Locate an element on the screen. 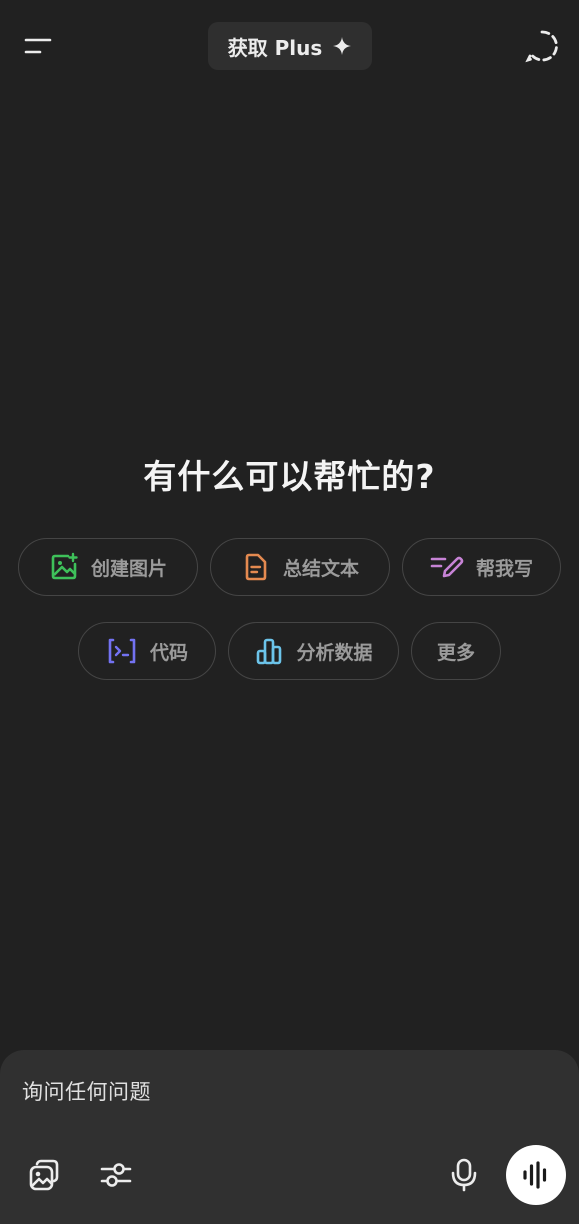 The width and height of the screenshot is (579, 1224). menu-icon is located at coordinates (38, 46).